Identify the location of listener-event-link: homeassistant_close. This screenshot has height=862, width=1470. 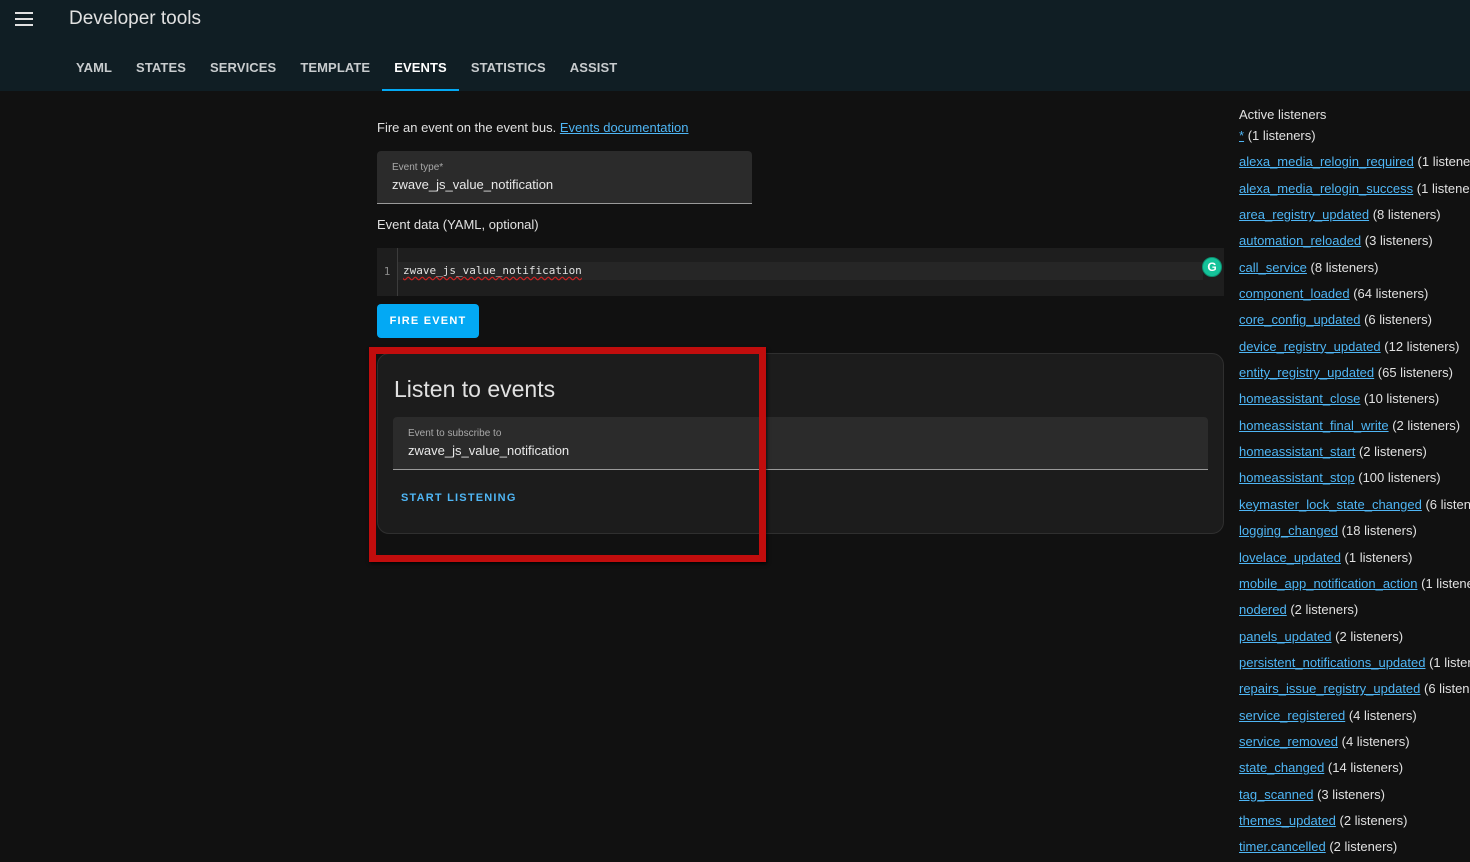
(1299, 398).